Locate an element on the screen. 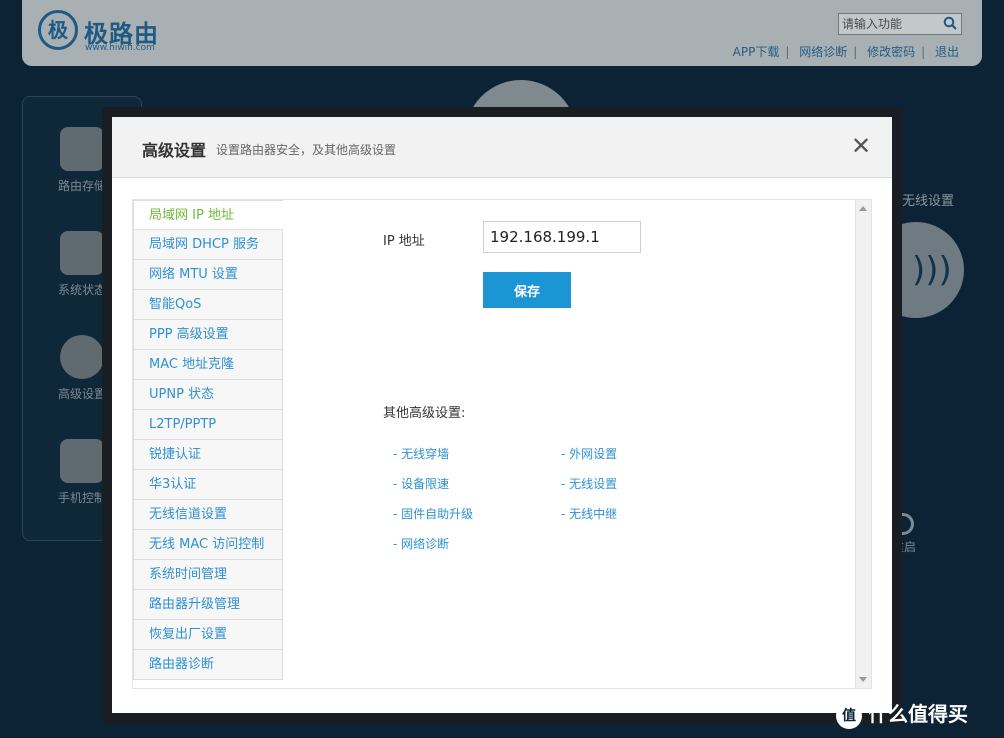 The image size is (1004, 738). watermark: 值什么值得买 is located at coordinates (902, 713).